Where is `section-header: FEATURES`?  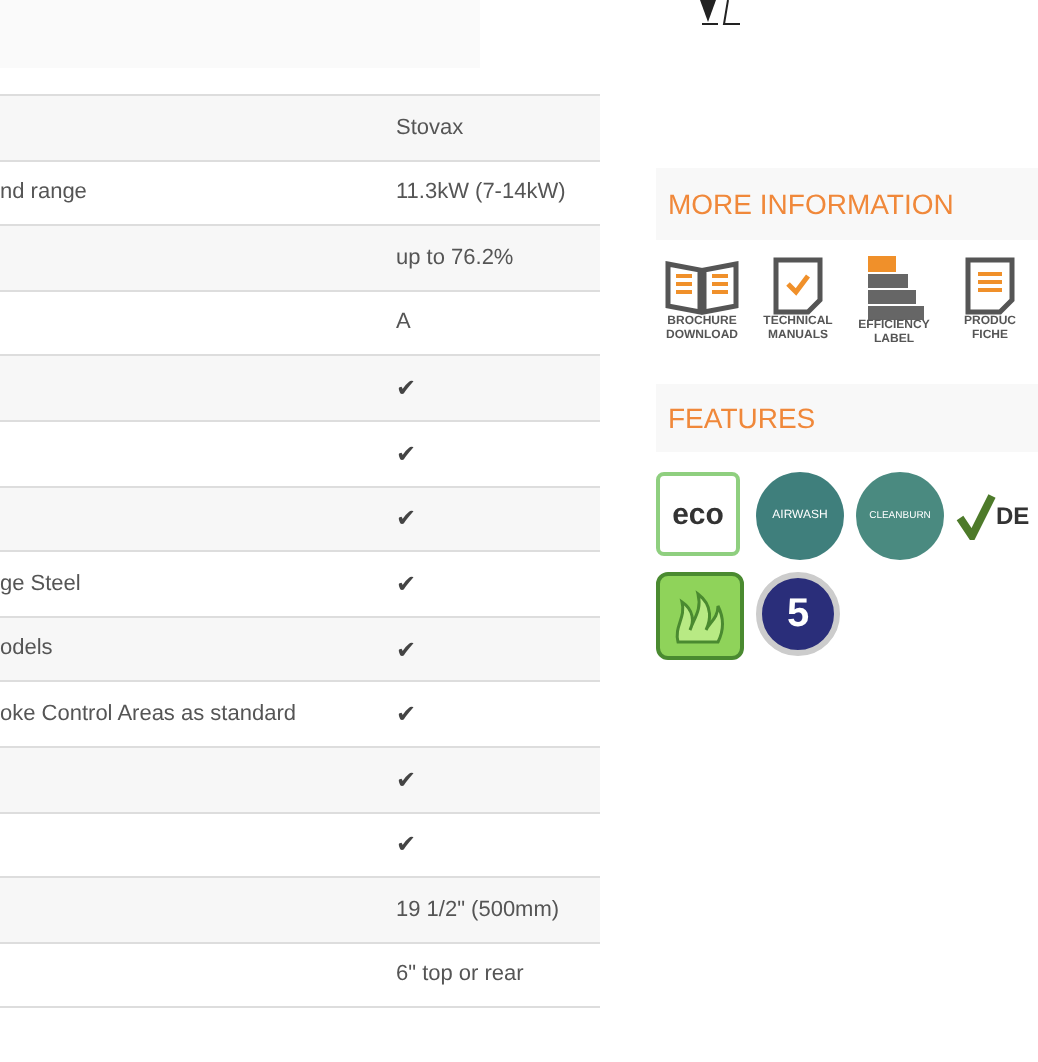
section-header: FEATURES is located at coordinates (847, 418).